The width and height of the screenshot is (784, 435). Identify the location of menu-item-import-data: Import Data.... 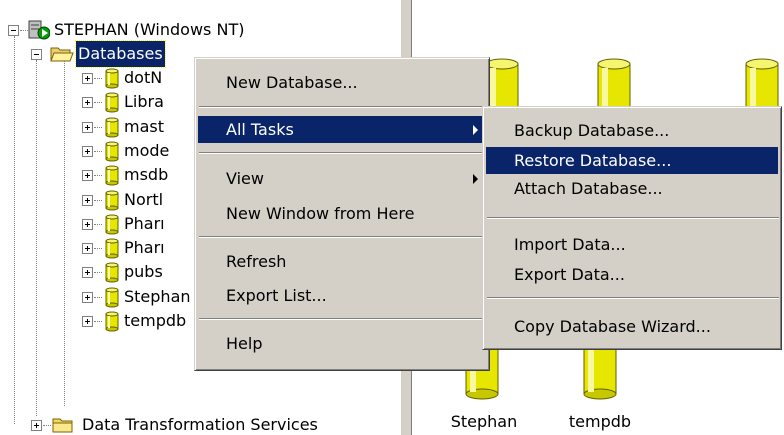
(632, 244).